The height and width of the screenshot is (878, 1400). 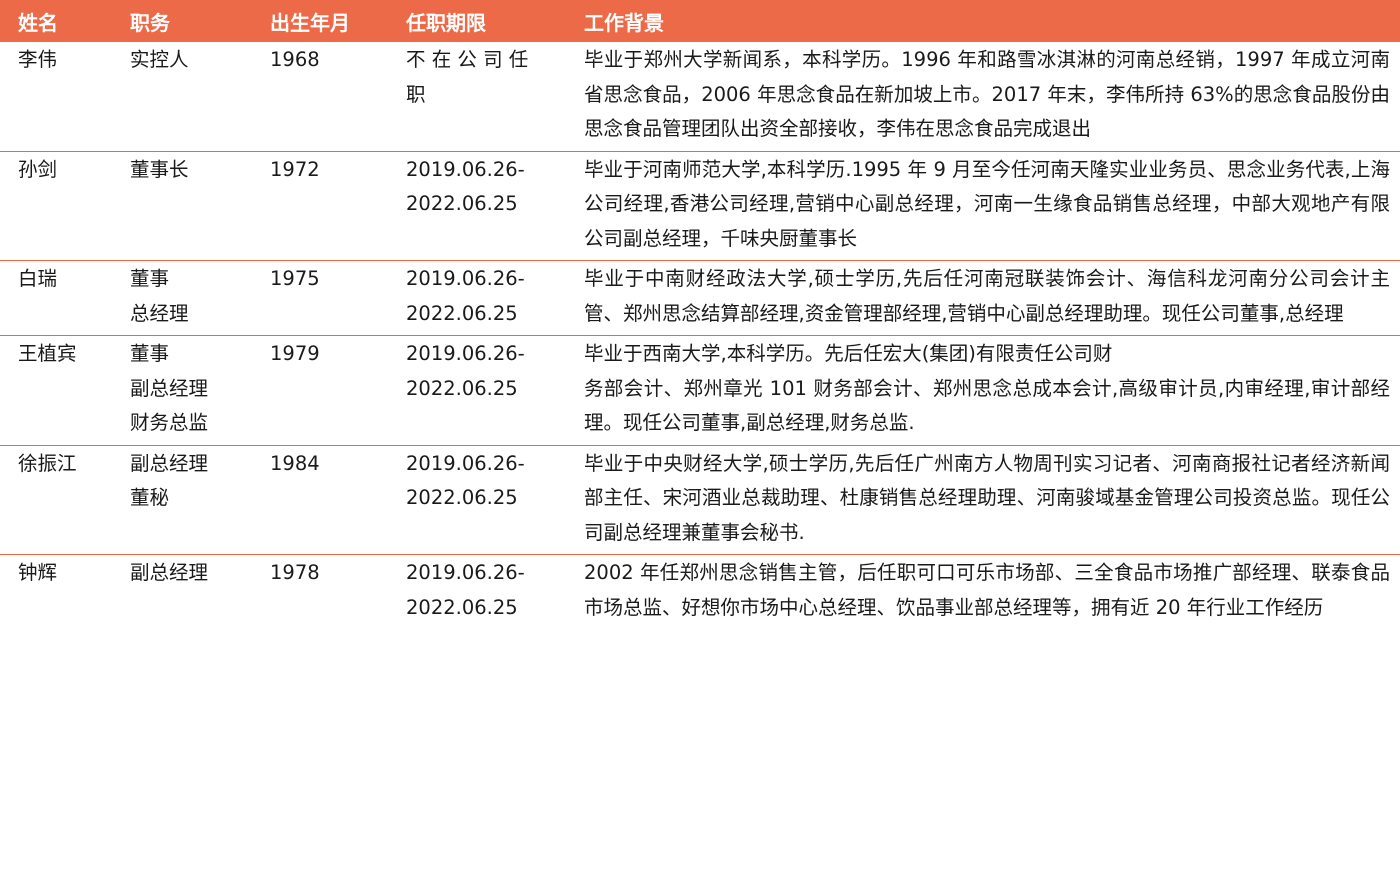 What do you see at coordinates (56, 500) in the screenshot?
I see `cell-name: 徐振江` at bounding box center [56, 500].